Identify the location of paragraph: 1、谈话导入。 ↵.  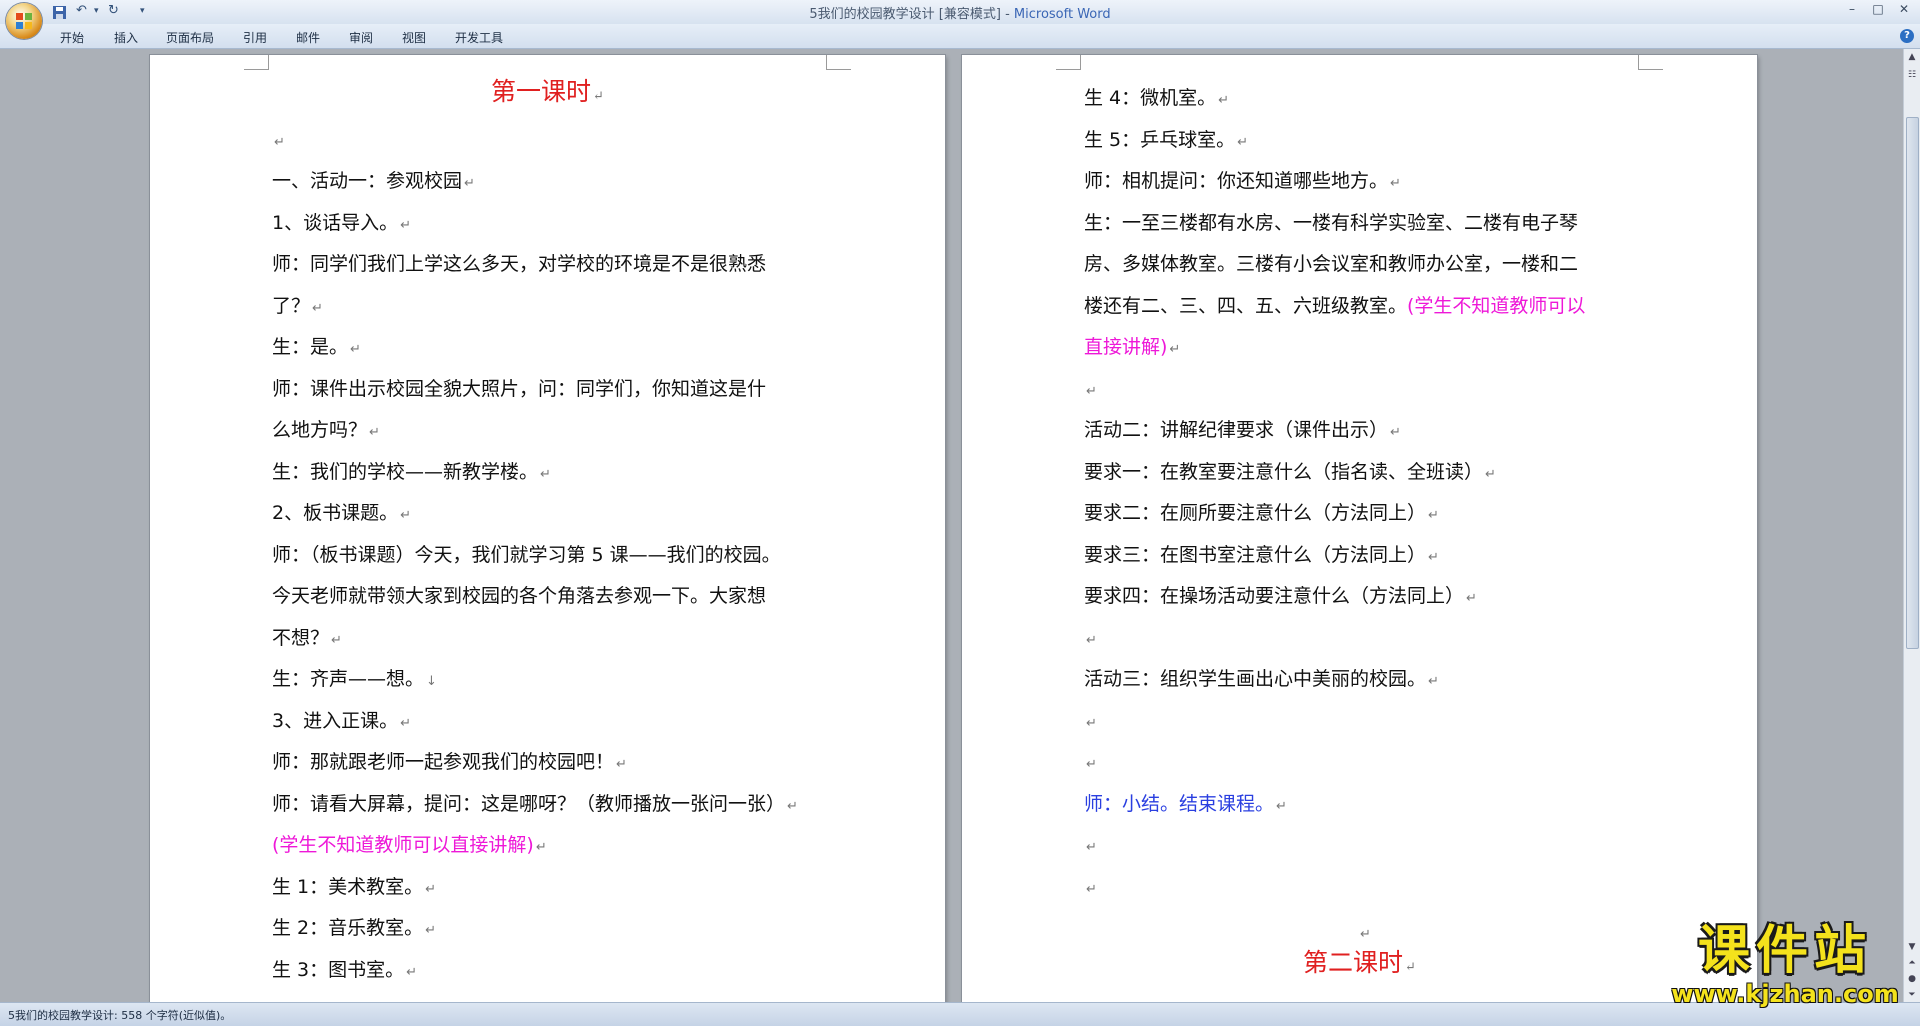
(341, 223).